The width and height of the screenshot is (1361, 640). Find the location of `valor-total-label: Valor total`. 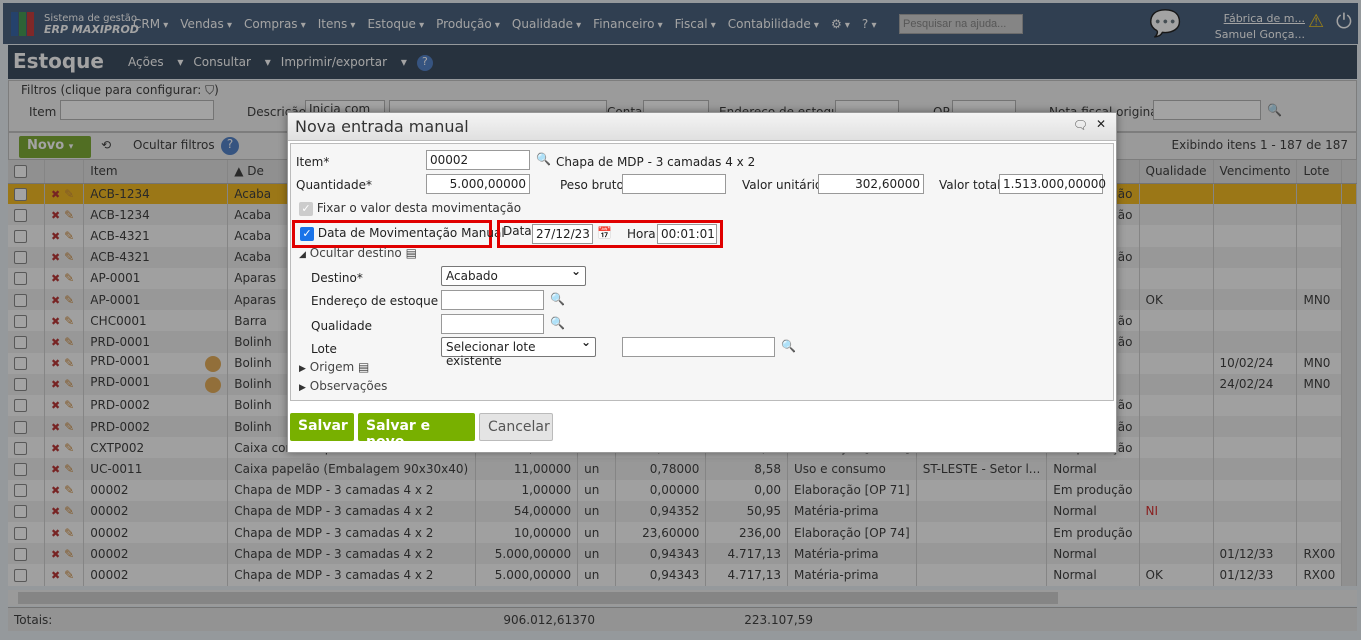

valor-total-label: Valor total is located at coordinates (970, 185).